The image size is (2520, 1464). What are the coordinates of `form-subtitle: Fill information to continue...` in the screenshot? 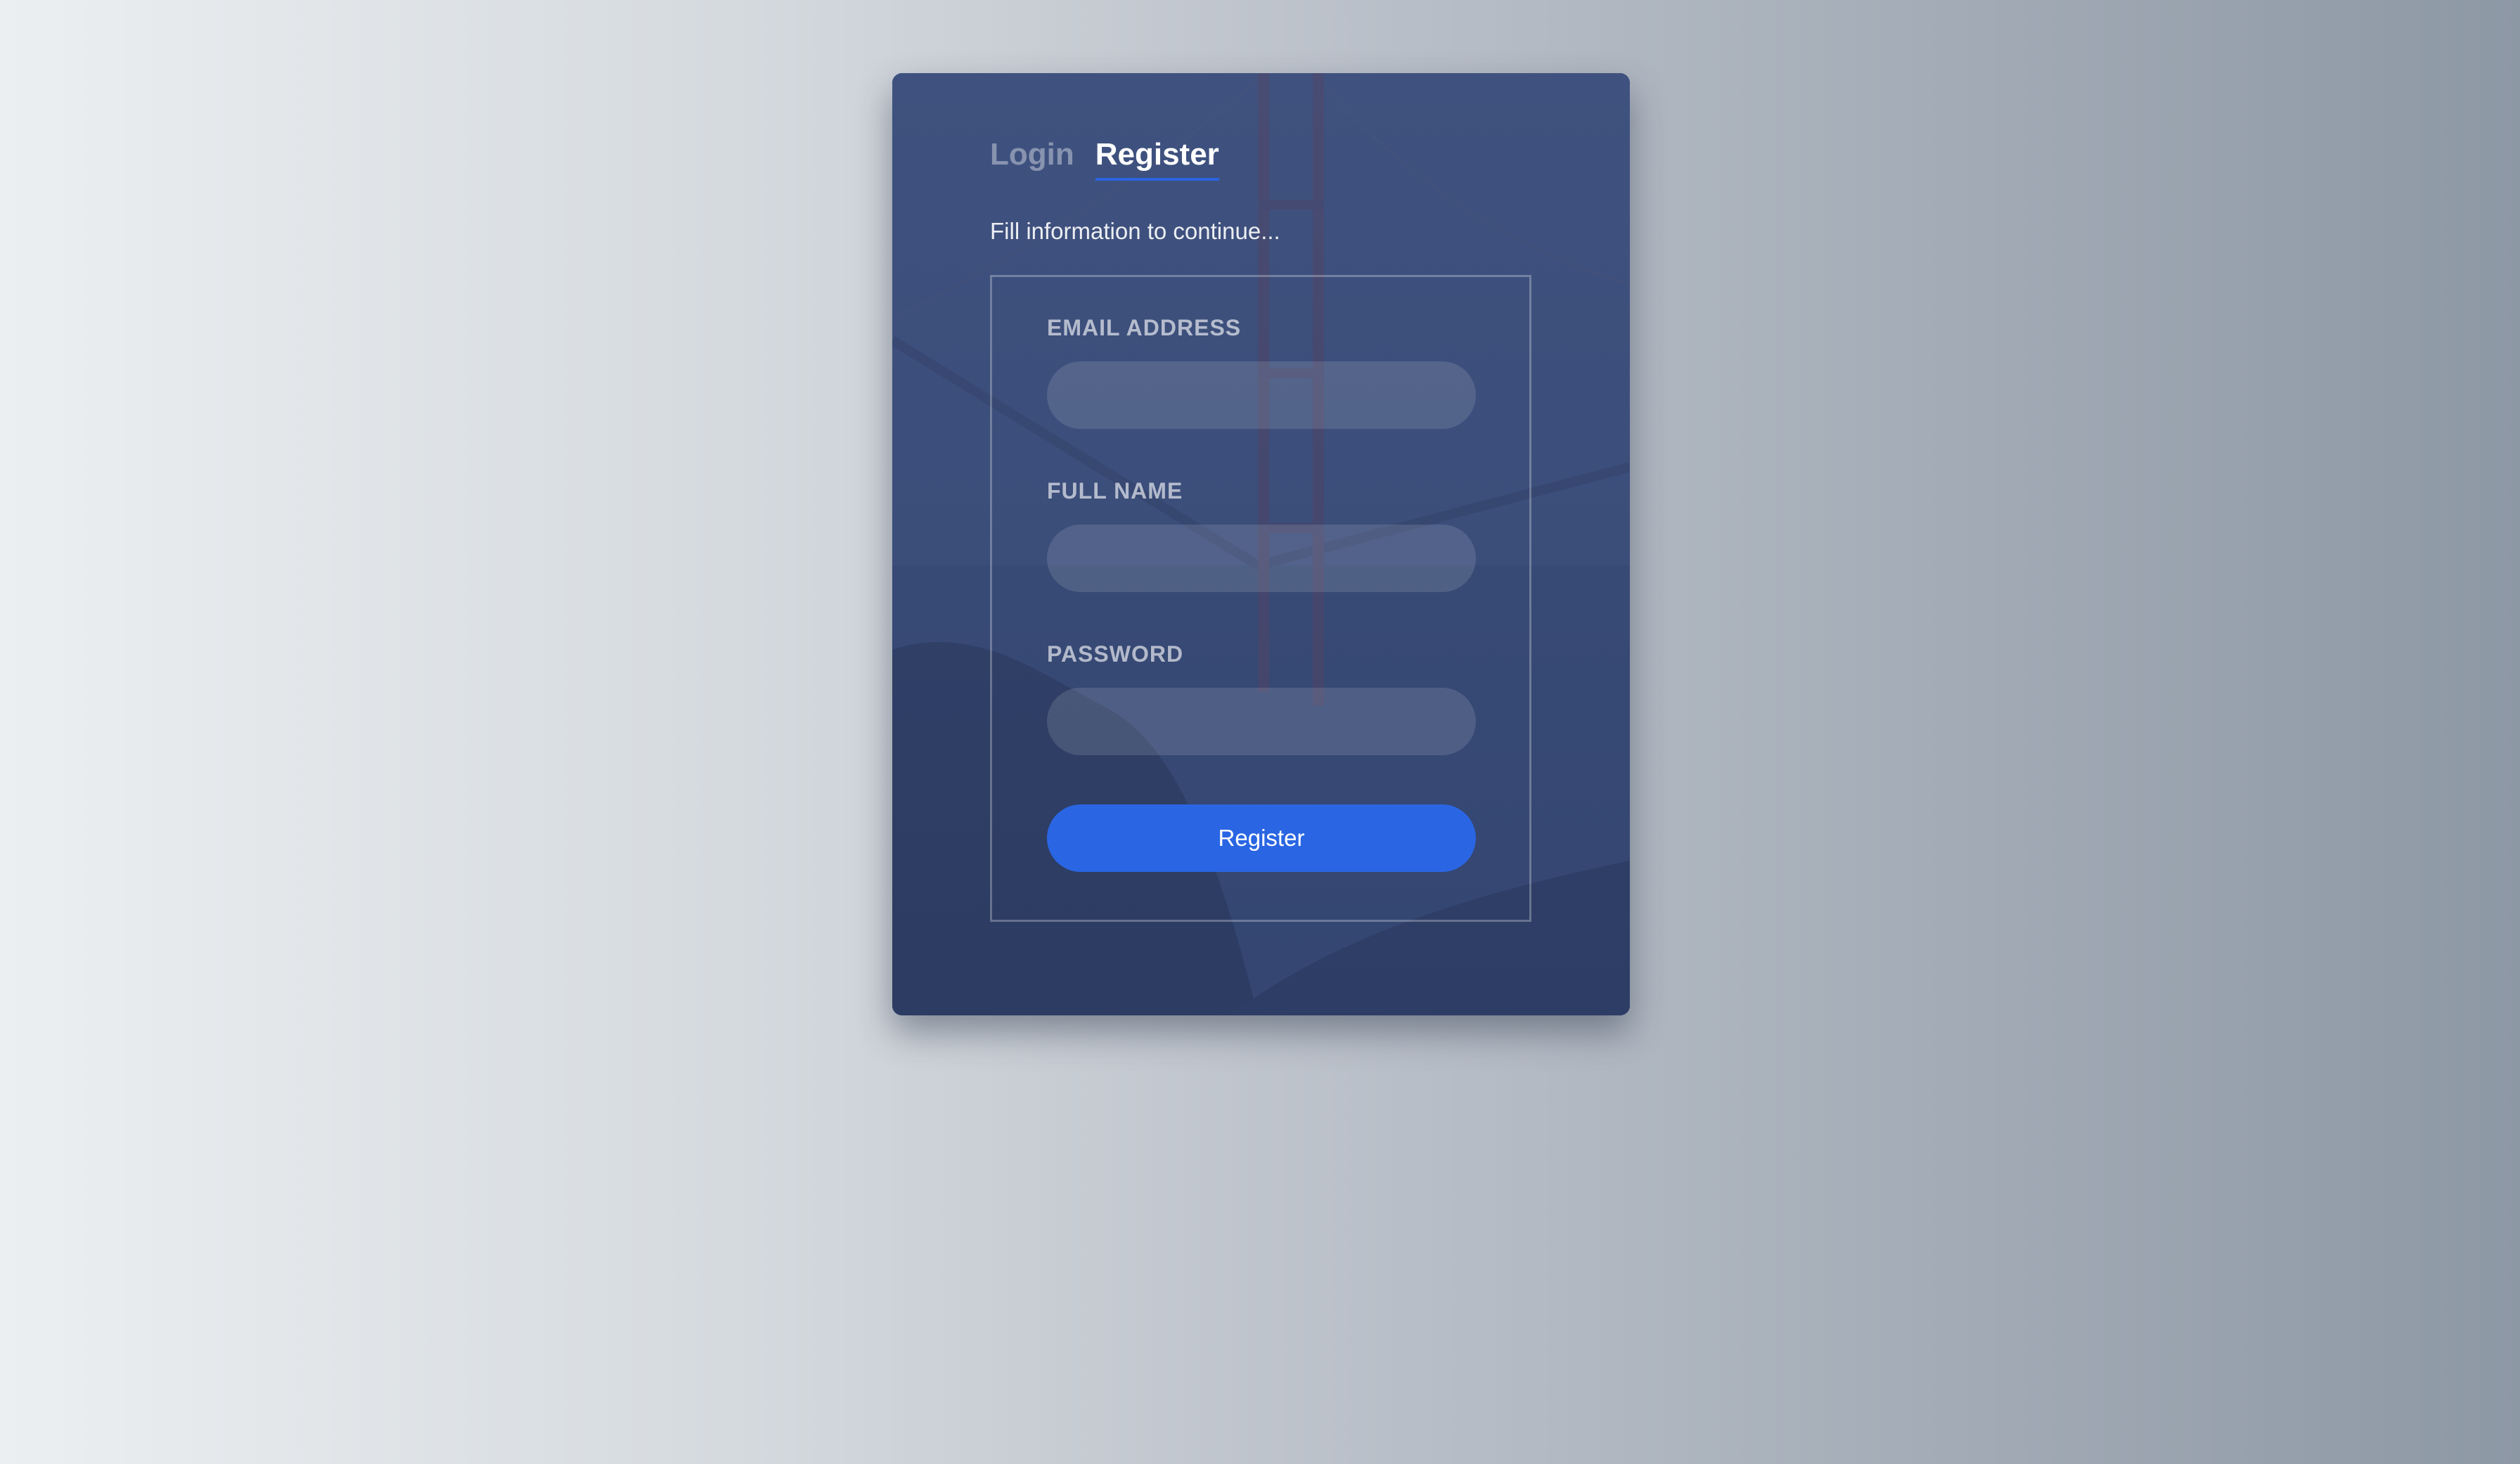 It's located at (1135, 231).